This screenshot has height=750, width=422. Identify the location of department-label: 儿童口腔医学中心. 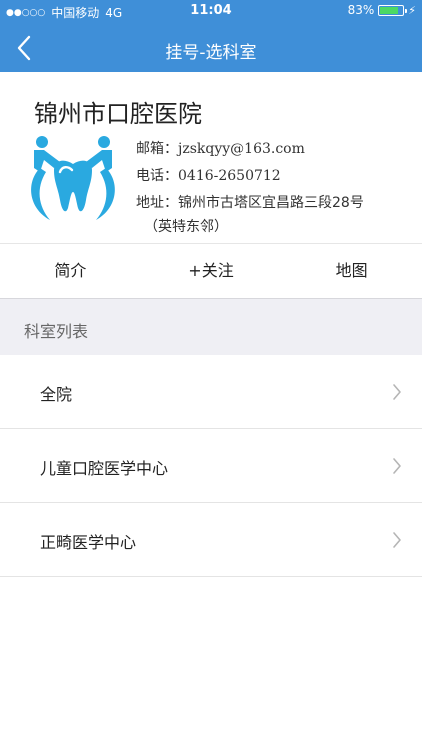
(104, 468).